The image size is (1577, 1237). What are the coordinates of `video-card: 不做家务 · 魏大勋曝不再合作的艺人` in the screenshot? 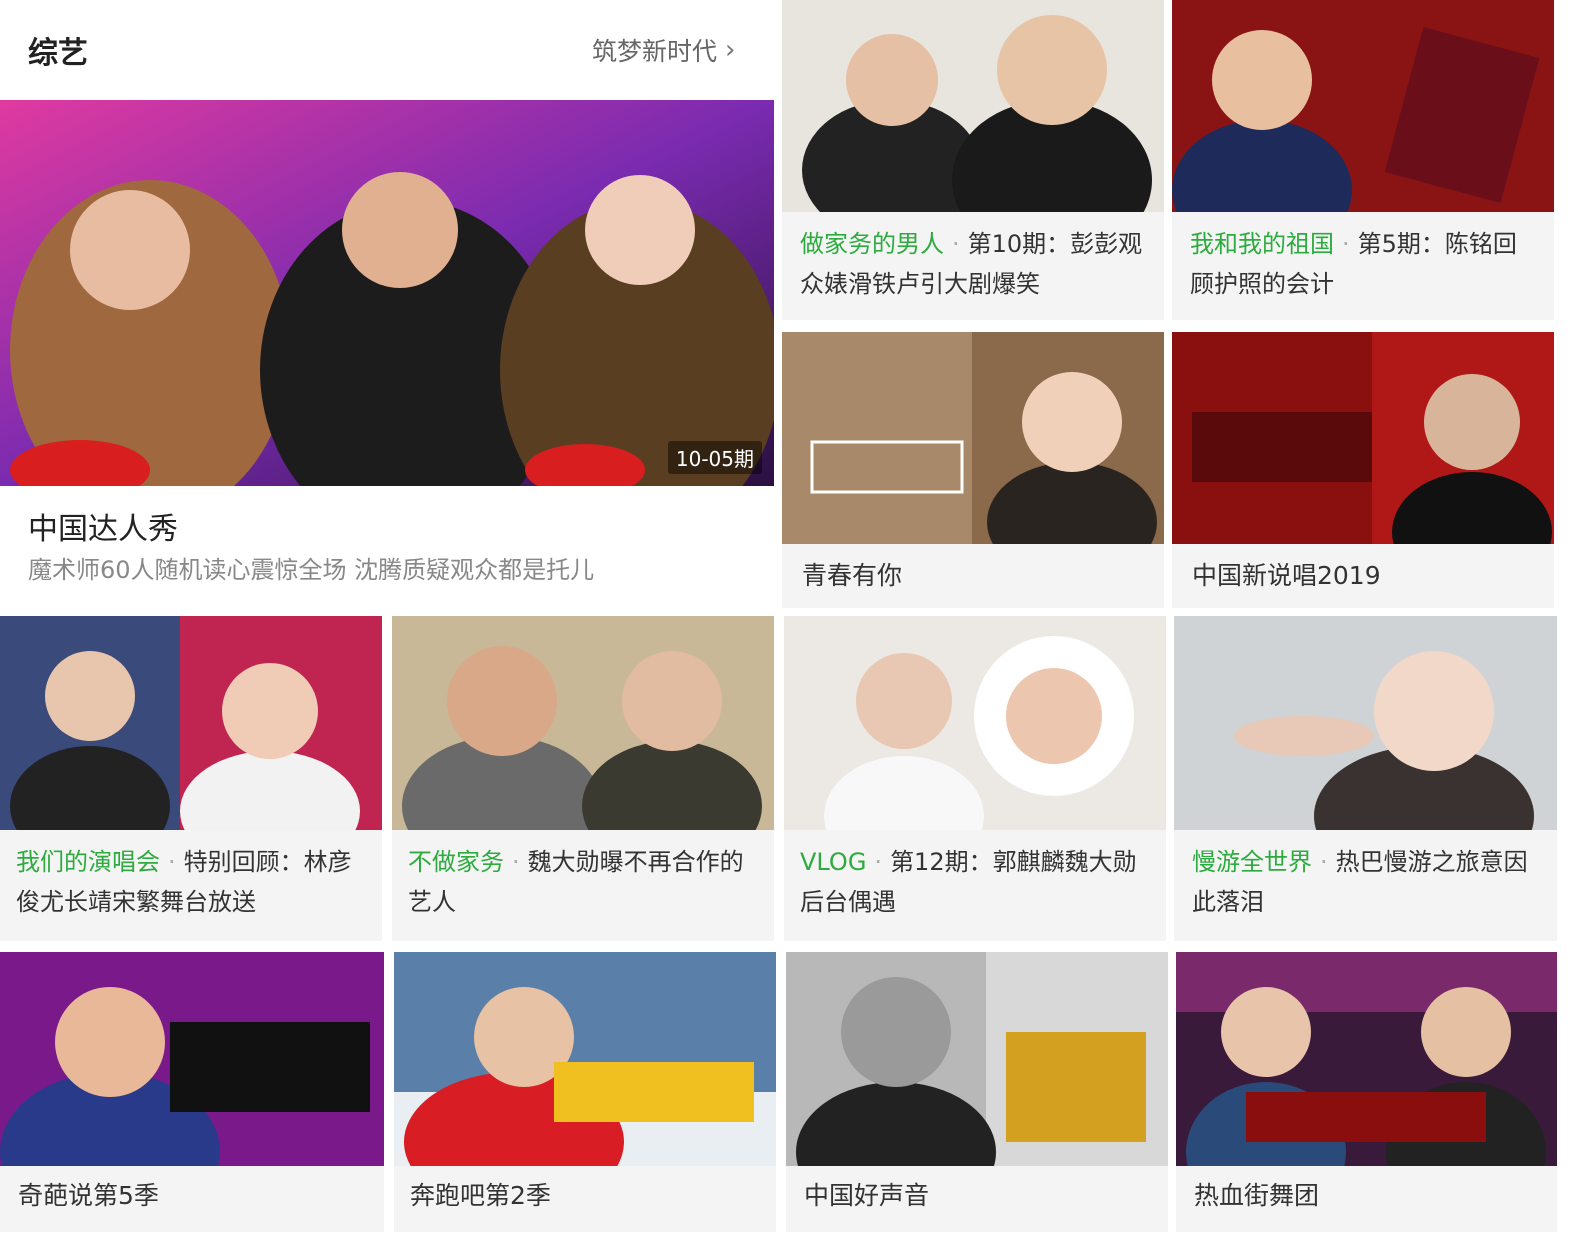 It's located at (583, 778).